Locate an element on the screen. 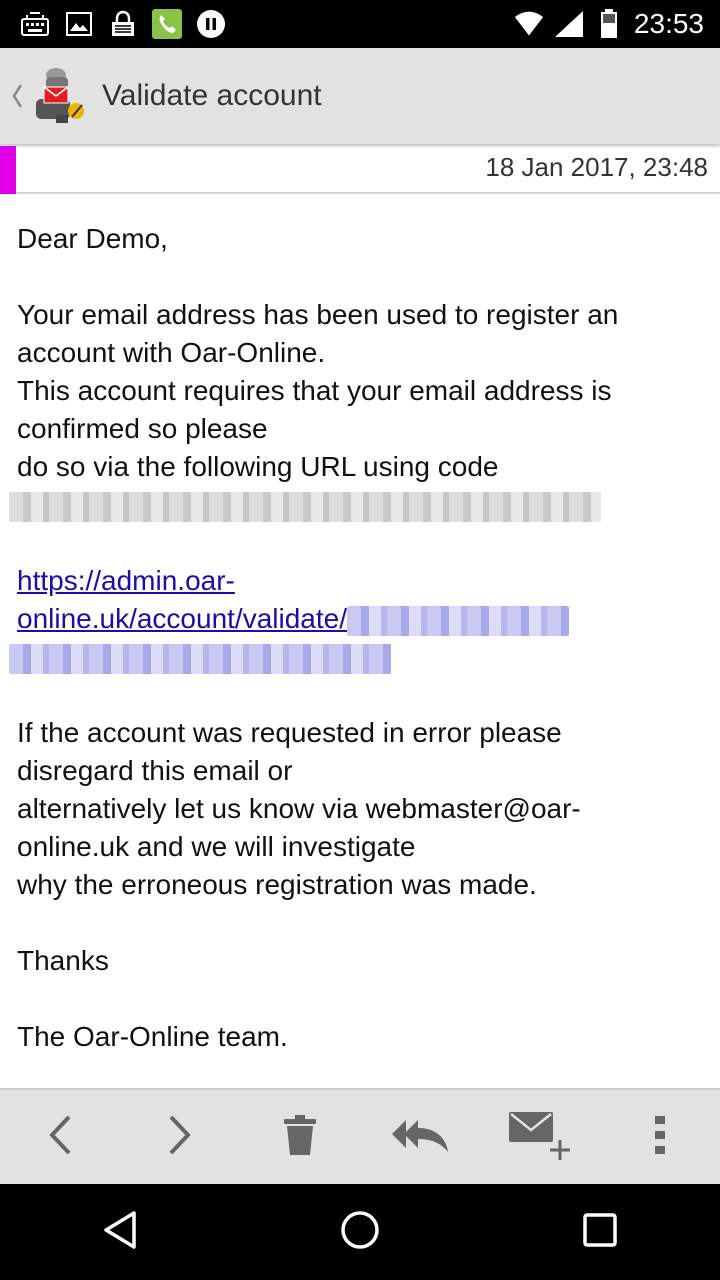 This screenshot has height=1280, width=720. battery-icon is located at coordinates (609, 24).